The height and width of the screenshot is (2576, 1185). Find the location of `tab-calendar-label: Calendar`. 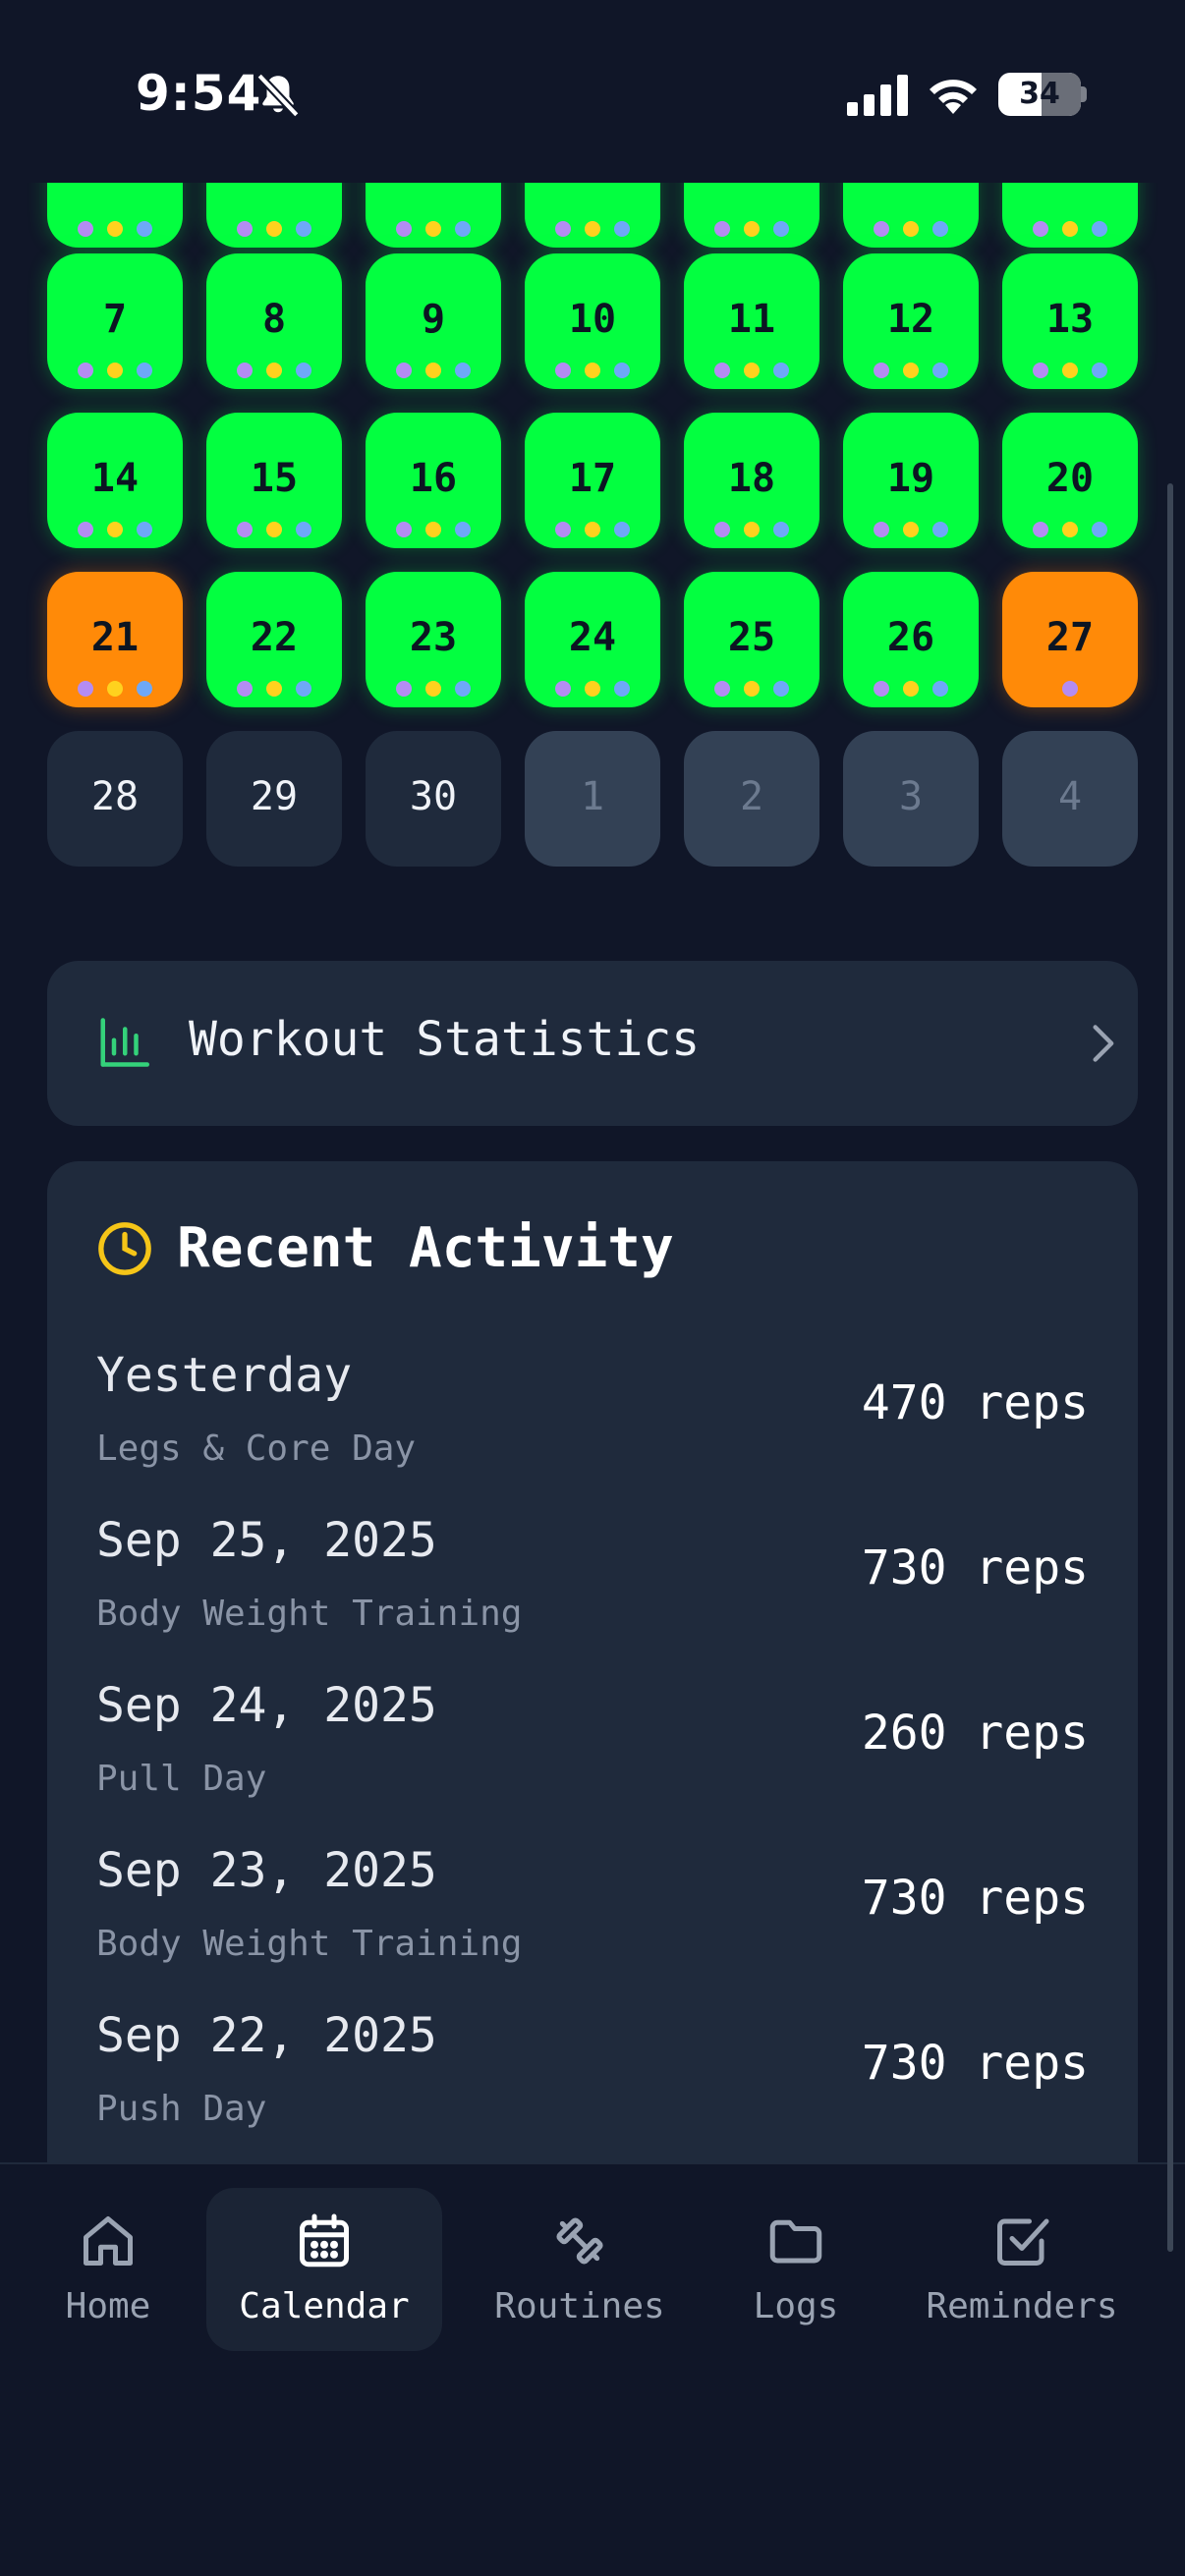

tab-calendar-label: Calendar is located at coordinates (324, 2306).